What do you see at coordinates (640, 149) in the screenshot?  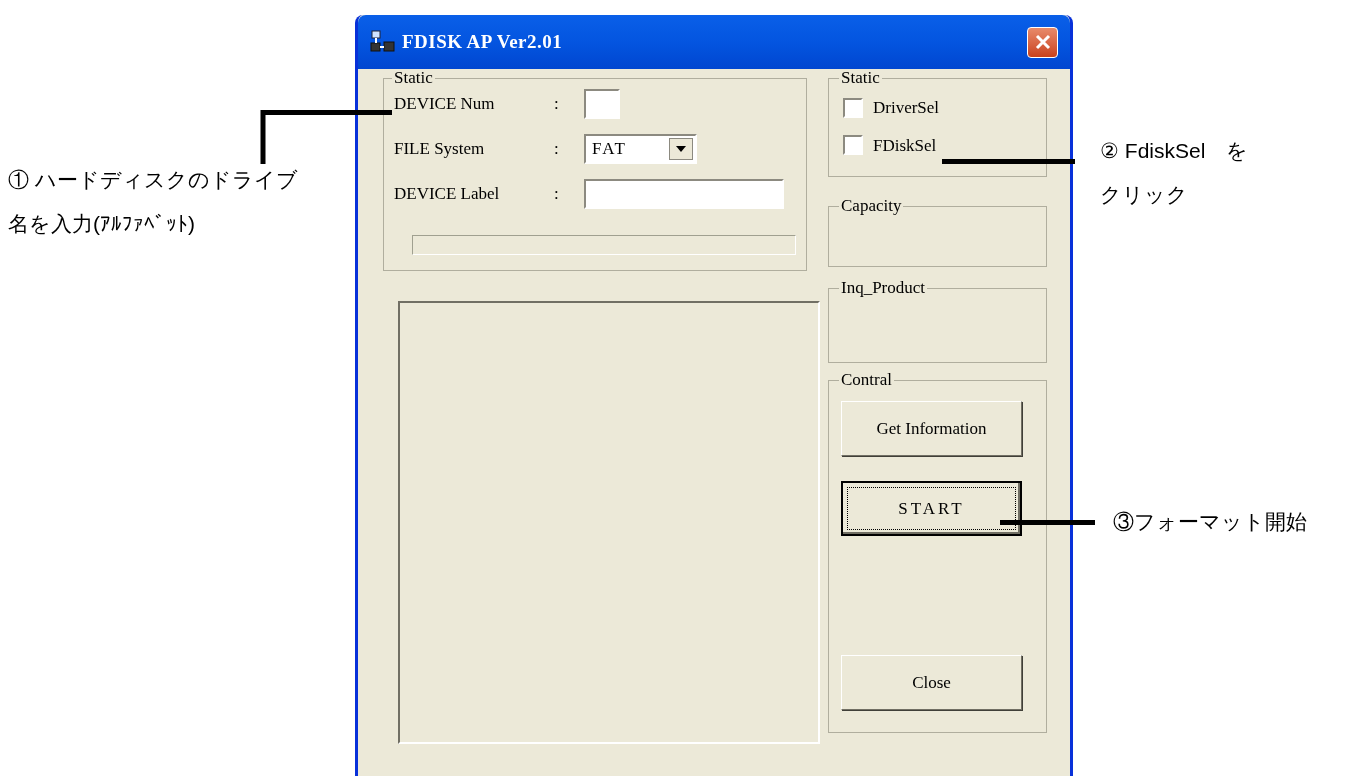 I see `dropdown-field: FAT` at bounding box center [640, 149].